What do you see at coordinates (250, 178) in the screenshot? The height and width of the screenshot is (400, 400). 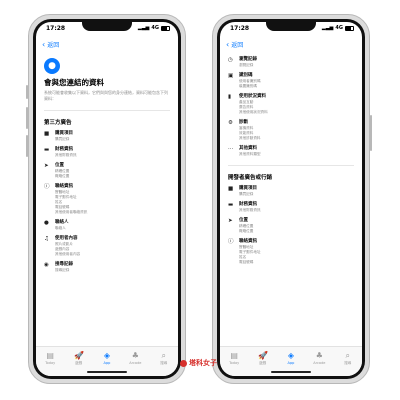 I see `section-title: 開發者廣告或行銷` at bounding box center [250, 178].